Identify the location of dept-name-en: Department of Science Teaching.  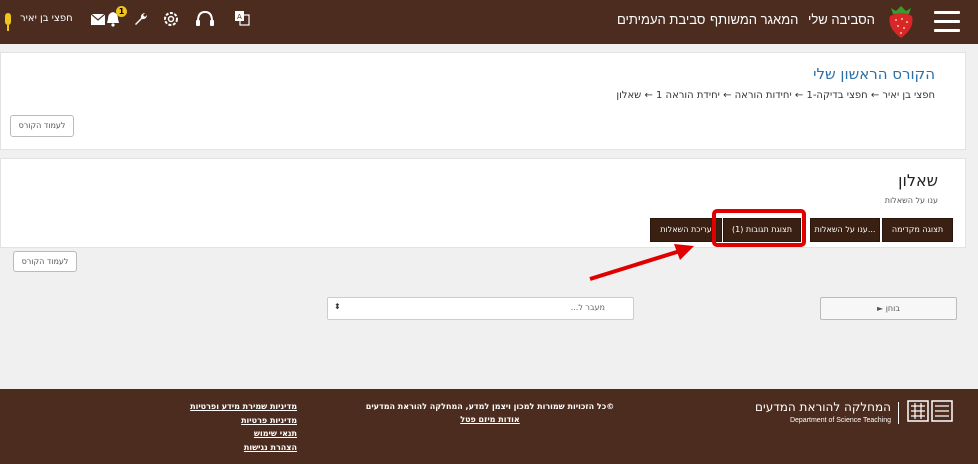
(840, 420).